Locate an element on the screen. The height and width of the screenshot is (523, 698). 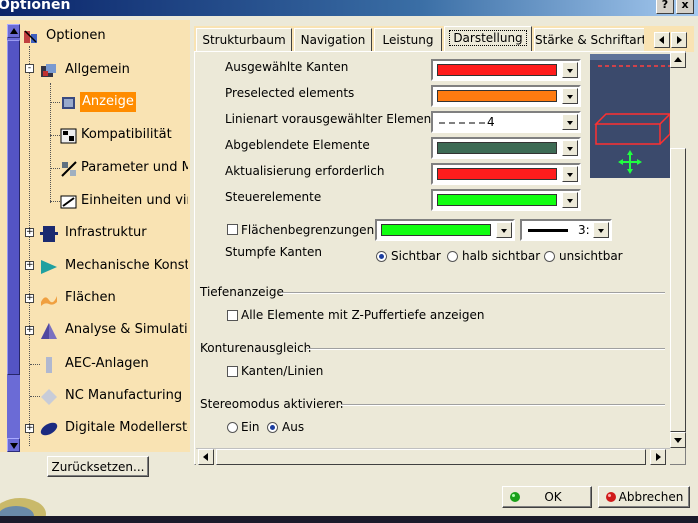
tree-scrollbar is located at coordinates (13, 238).